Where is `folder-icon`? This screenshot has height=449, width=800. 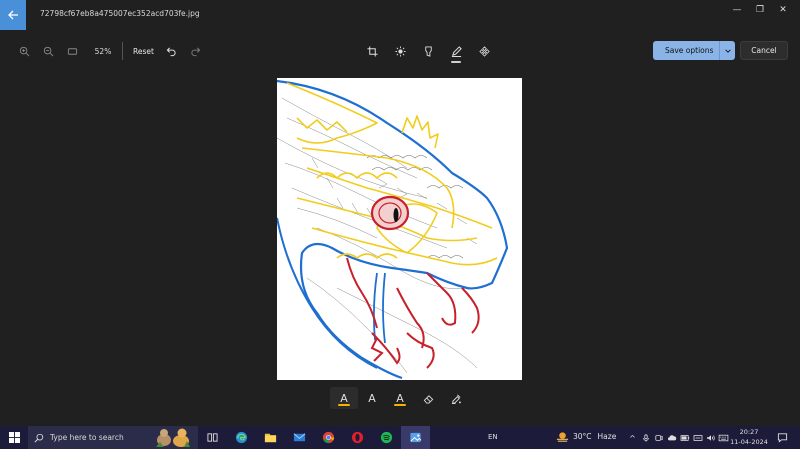 folder-icon is located at coordinates (270, 438).